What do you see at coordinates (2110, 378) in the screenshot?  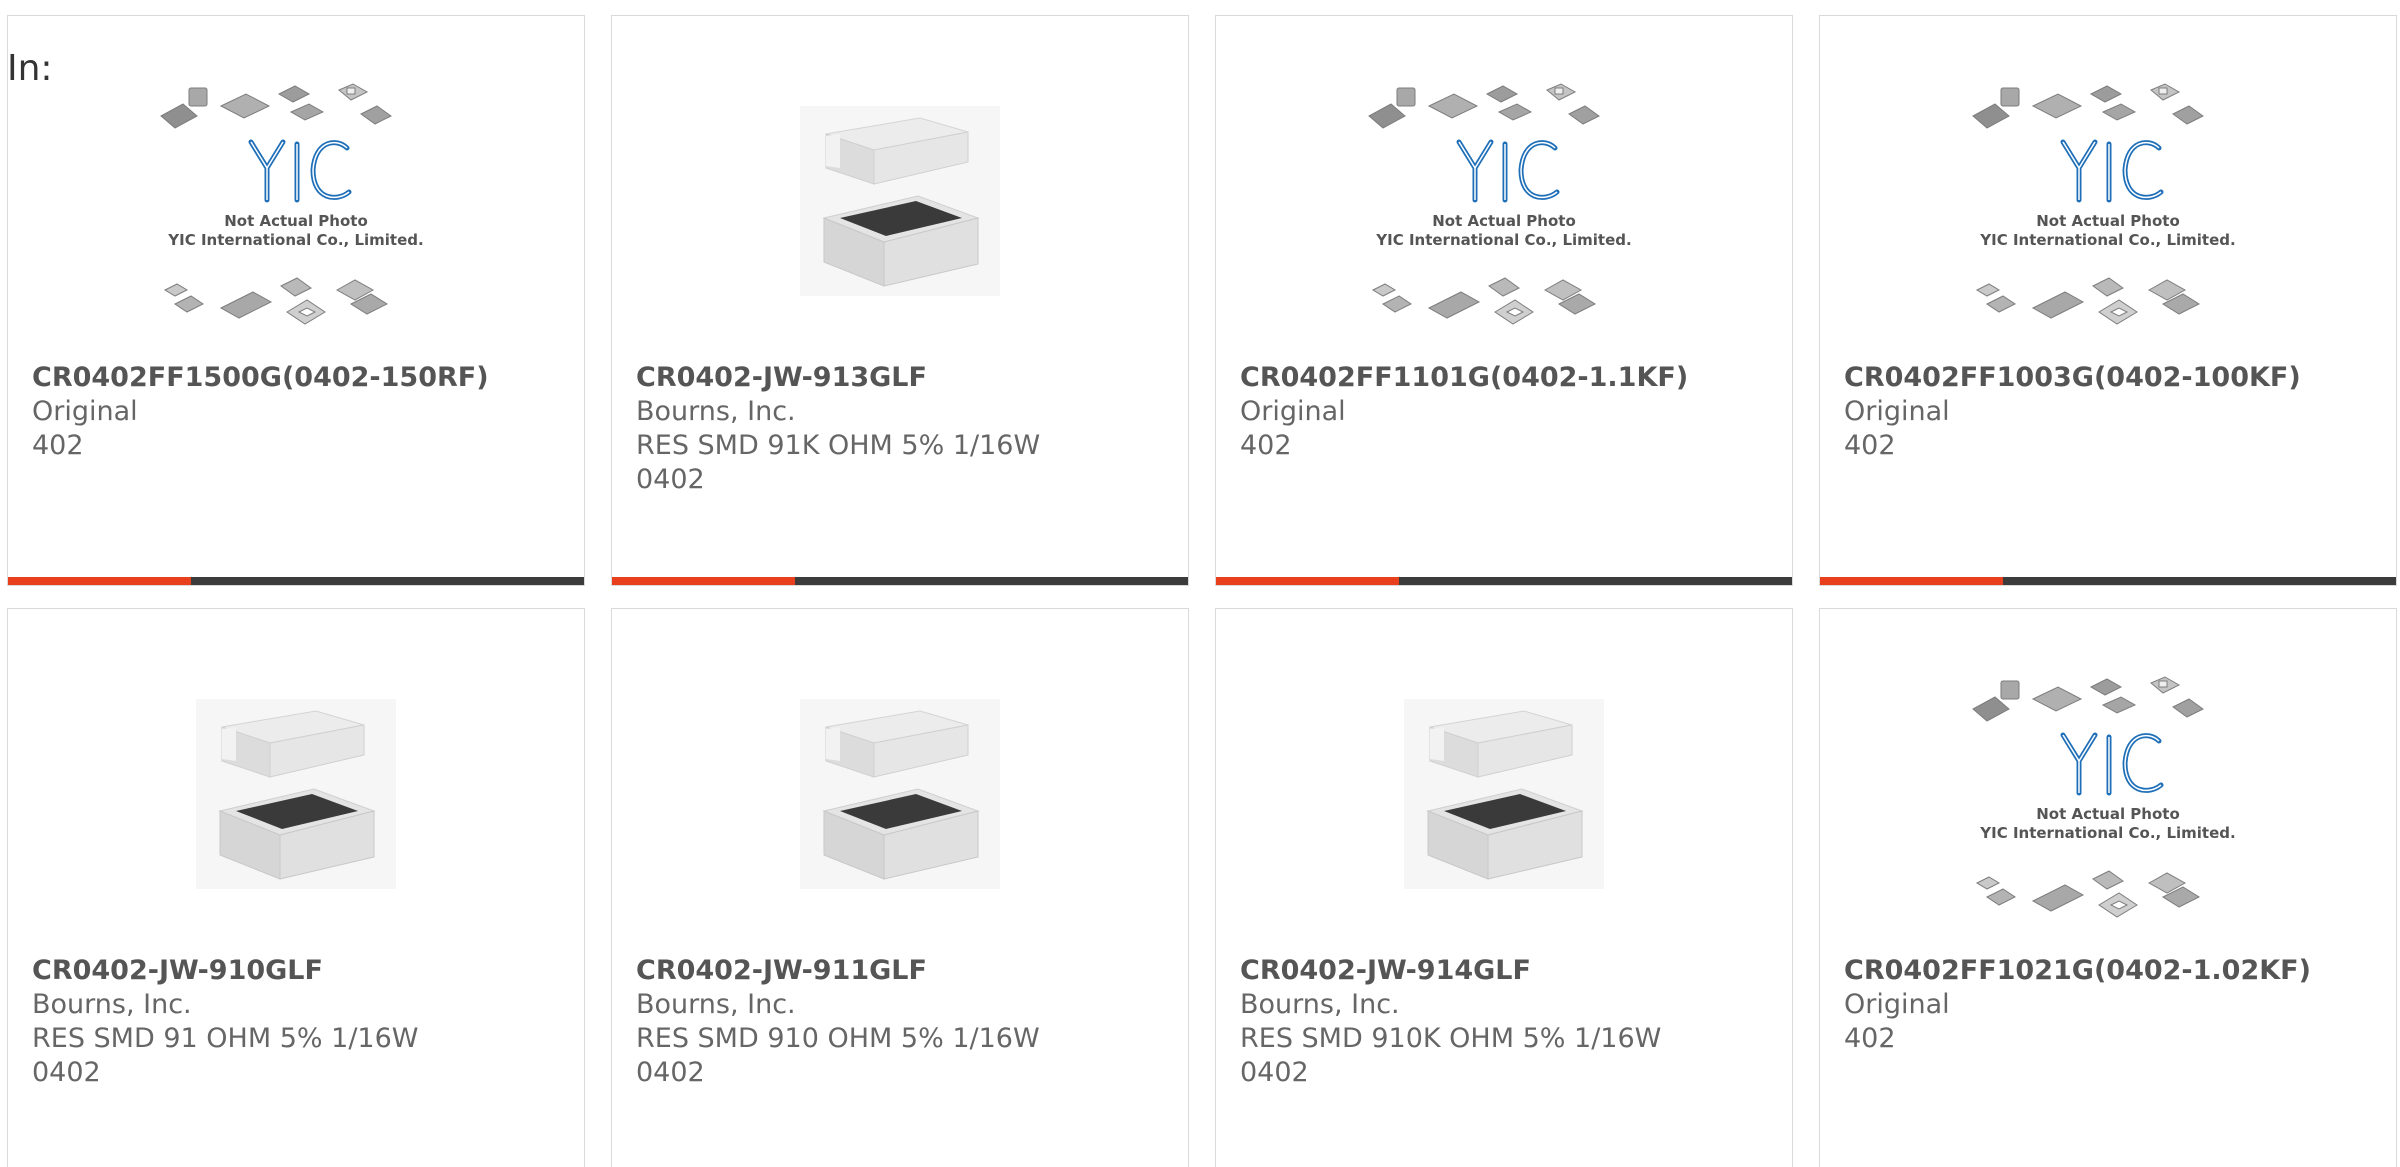 I see `part-number: CR0402FF1003G(0402-100KF)` at bounding box center [2110, 378].